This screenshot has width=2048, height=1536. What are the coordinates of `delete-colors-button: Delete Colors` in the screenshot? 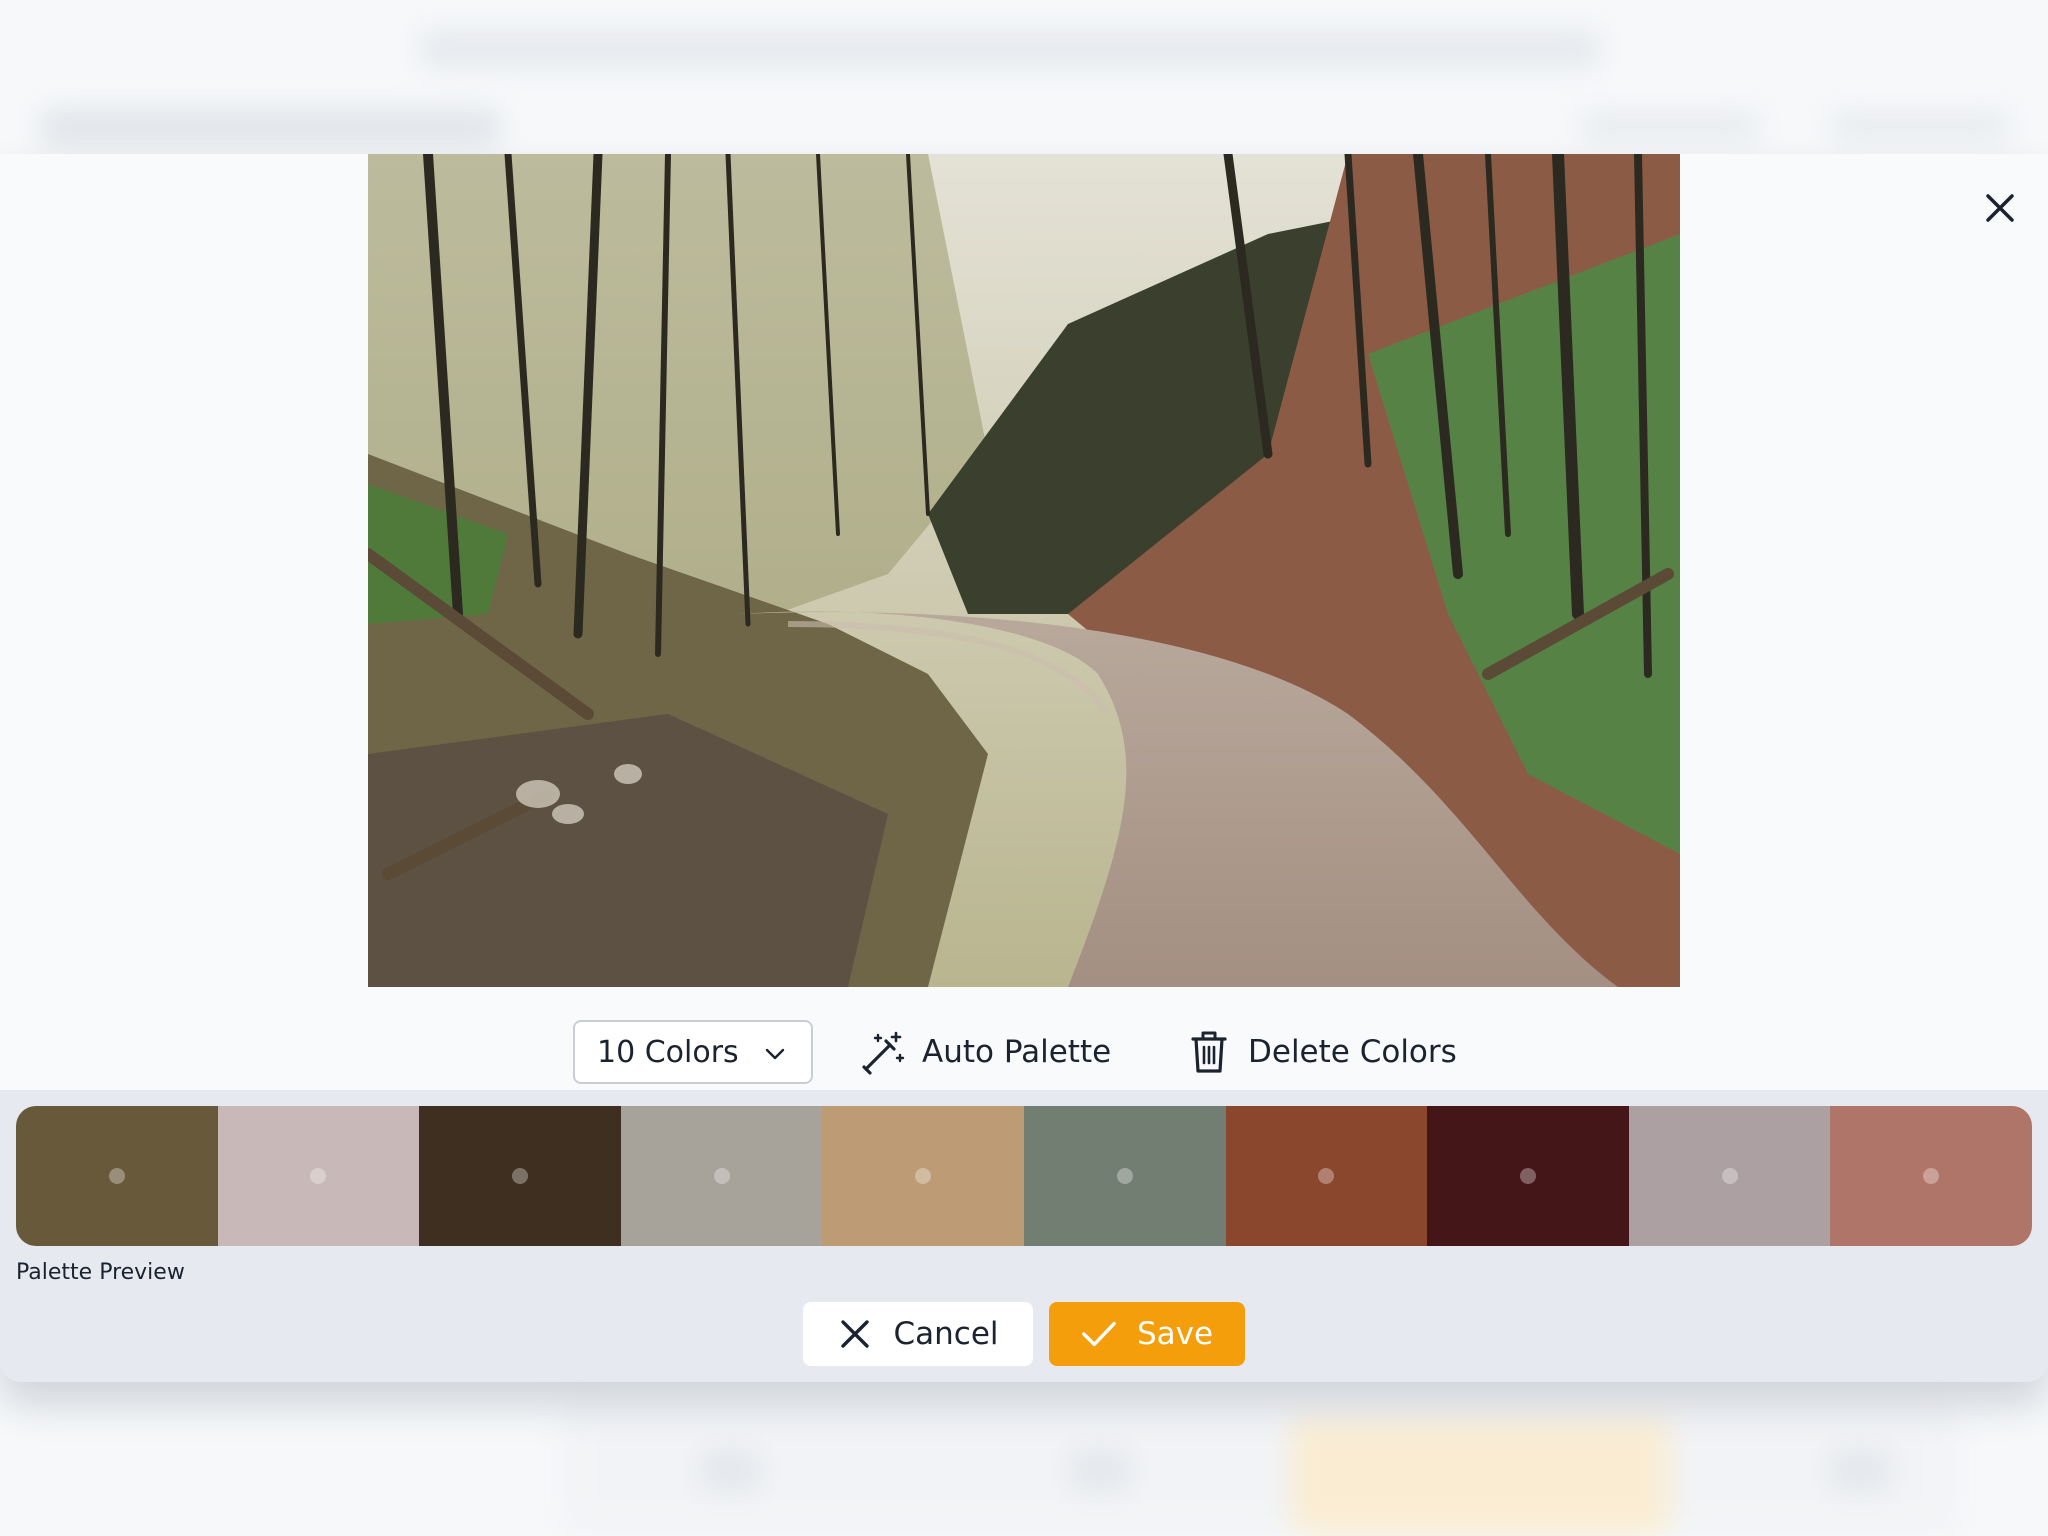 It's located at (1321, 1052).